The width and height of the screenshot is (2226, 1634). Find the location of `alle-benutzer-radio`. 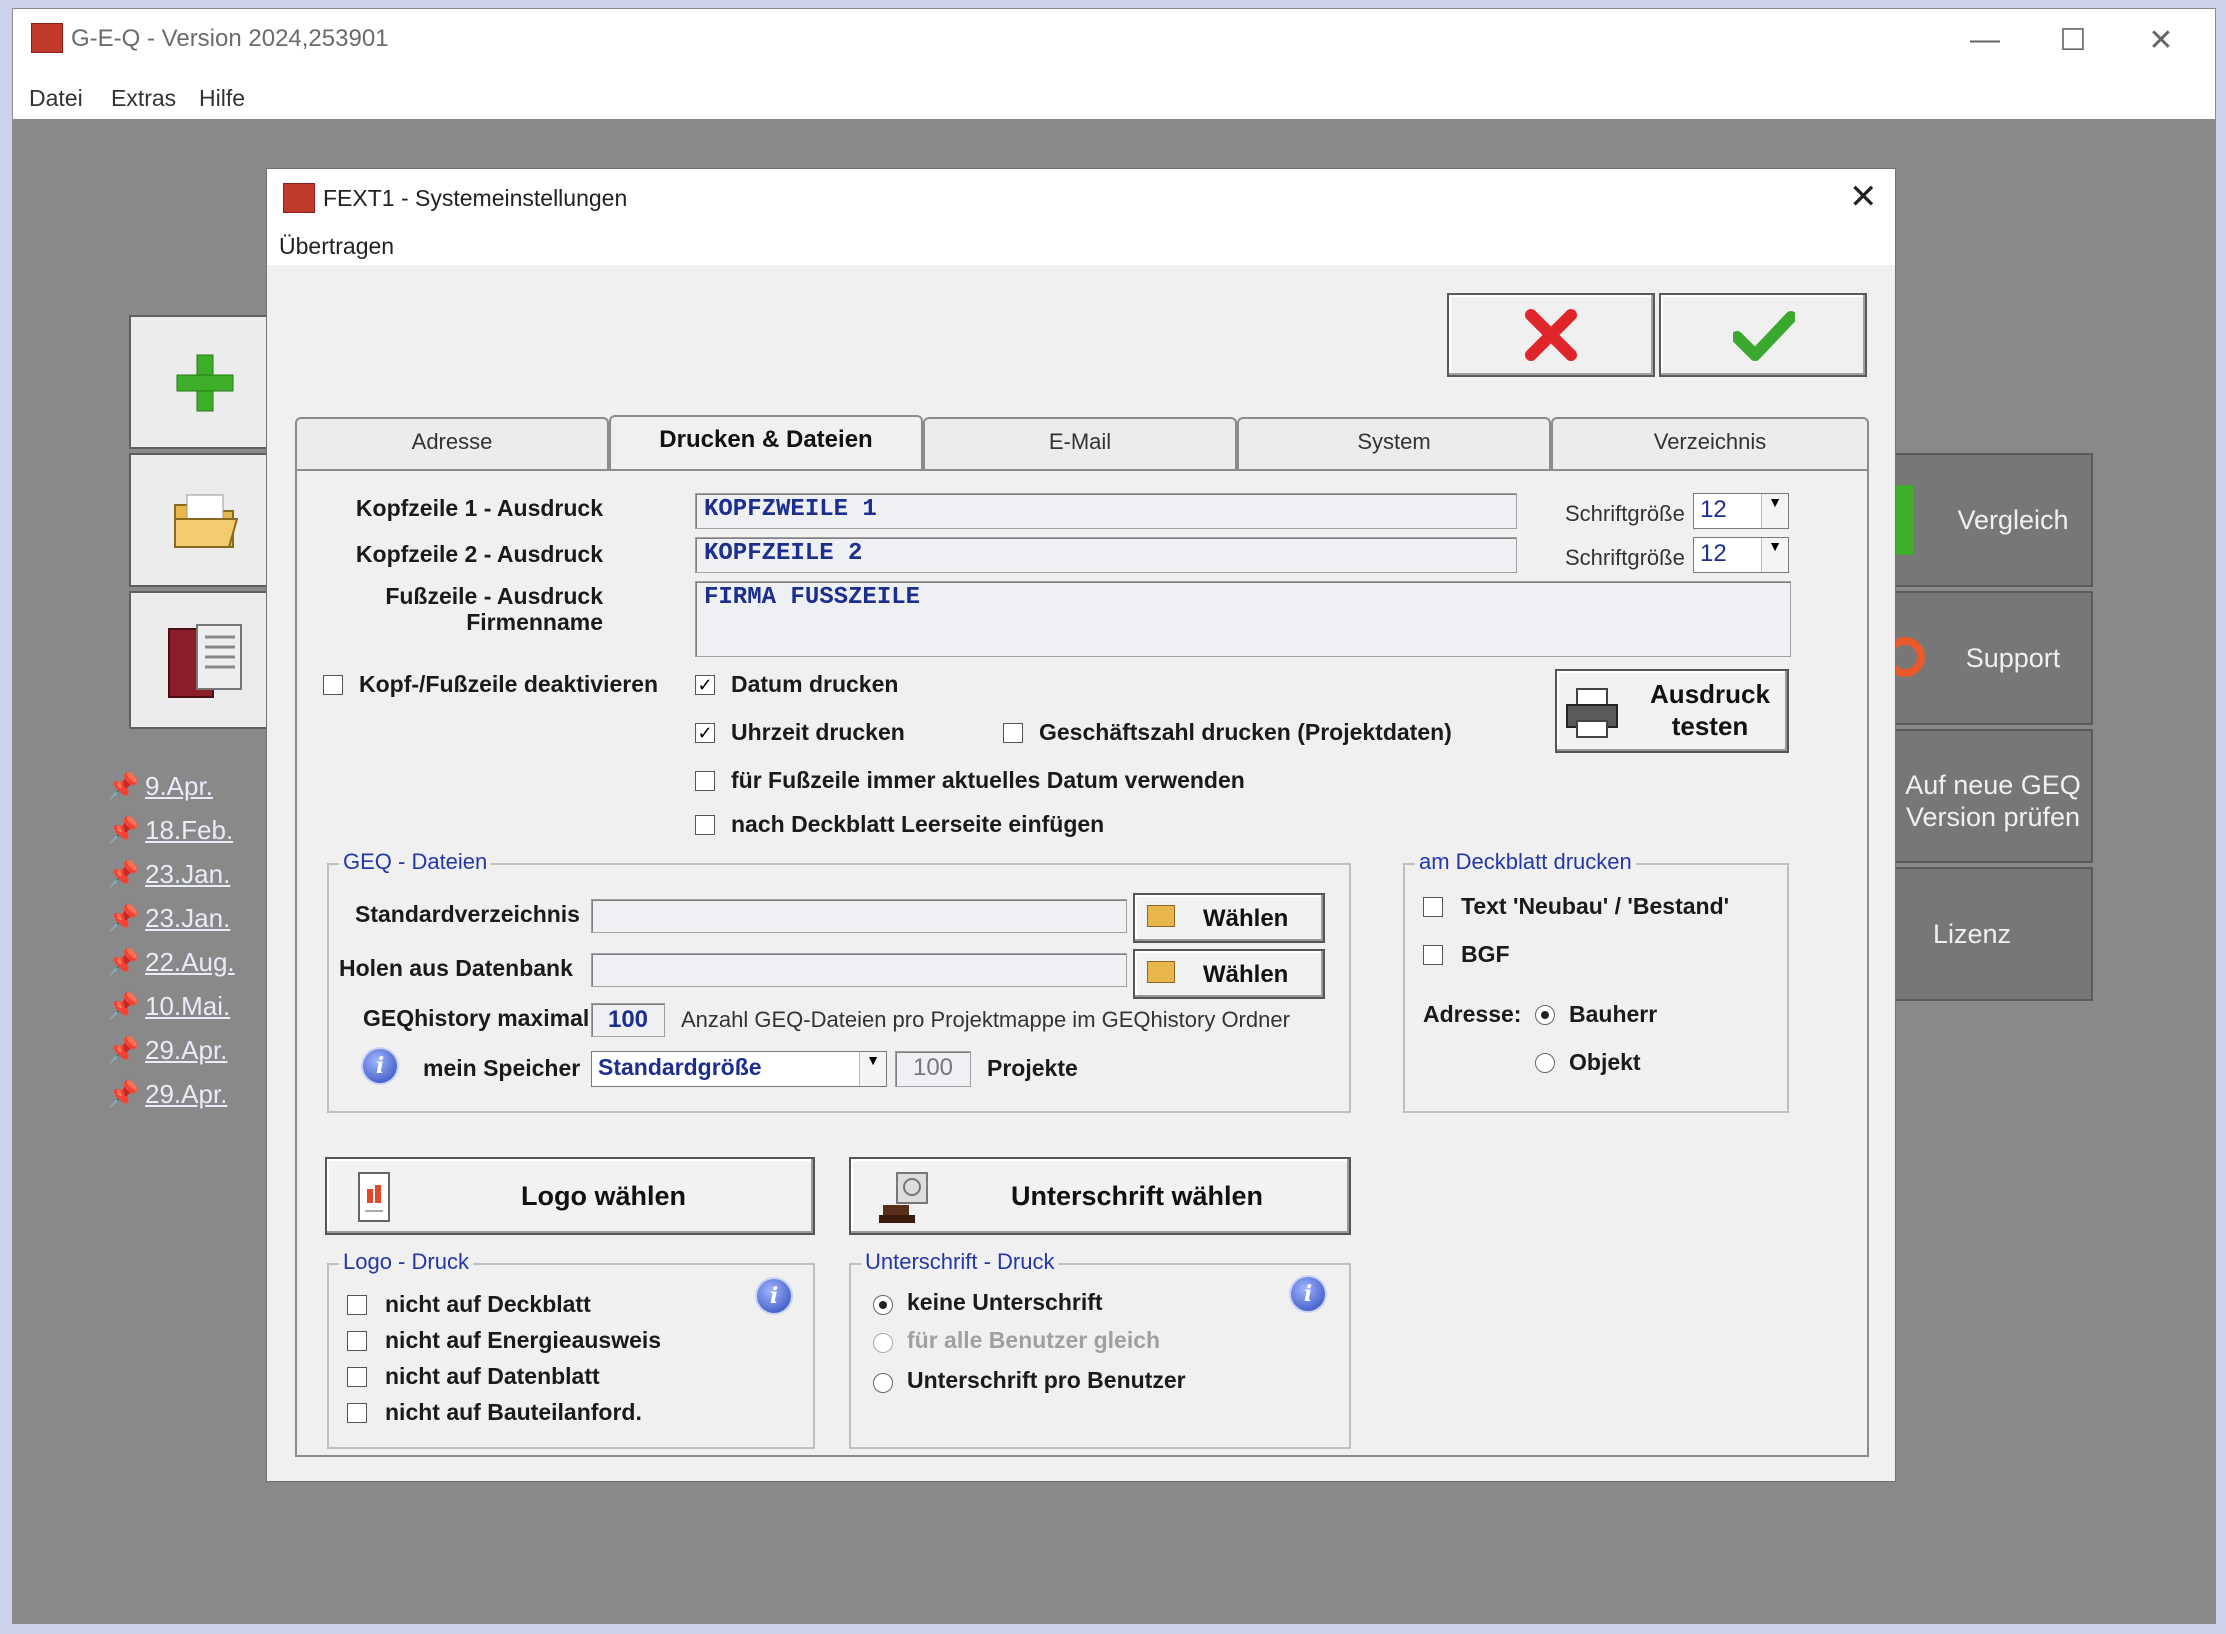

alle-benutzer-radio is located at coordinates (883, 1343).